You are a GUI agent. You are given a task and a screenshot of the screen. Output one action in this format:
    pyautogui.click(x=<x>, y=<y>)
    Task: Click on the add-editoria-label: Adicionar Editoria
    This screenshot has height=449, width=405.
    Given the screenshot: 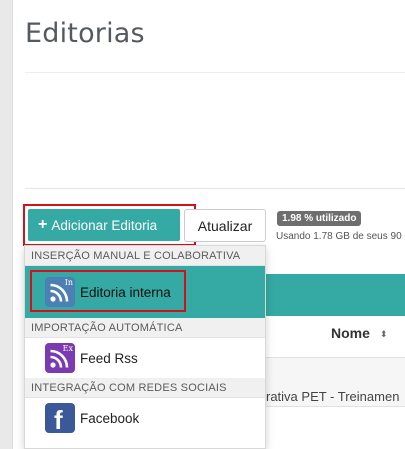 What is the action you would take?
    pyautogui.click(x=104, y=225)
    